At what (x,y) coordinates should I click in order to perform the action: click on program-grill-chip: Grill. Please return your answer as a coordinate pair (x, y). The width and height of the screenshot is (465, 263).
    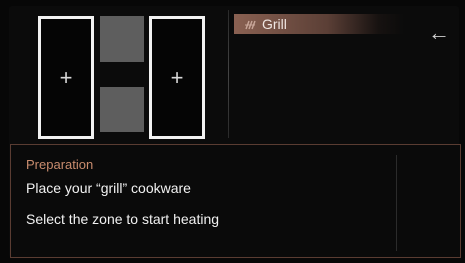
    Looking at the image, I should click on (319, 24).